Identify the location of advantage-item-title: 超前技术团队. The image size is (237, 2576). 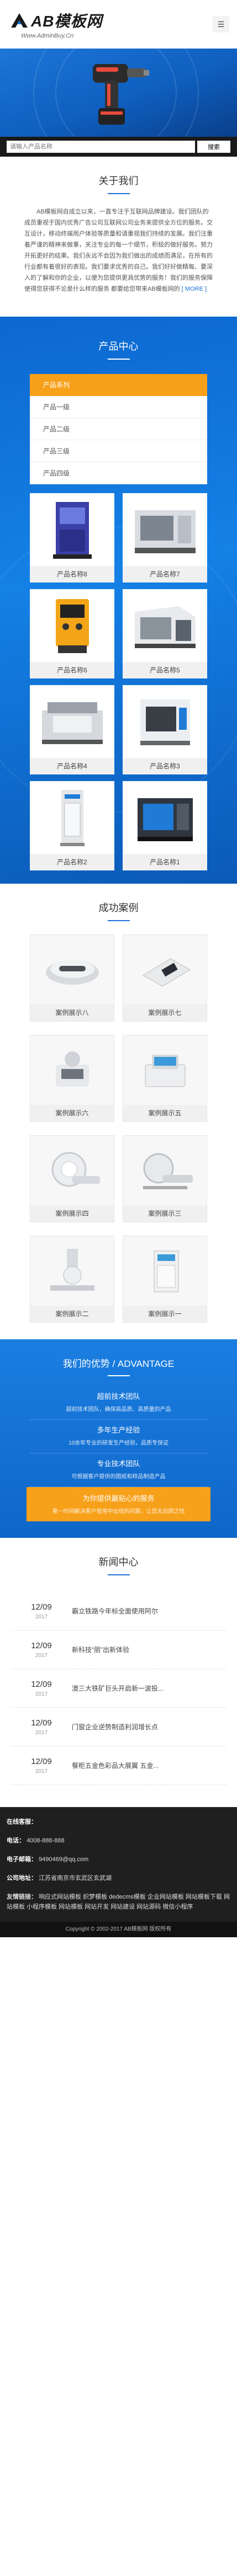
(118, 1396).